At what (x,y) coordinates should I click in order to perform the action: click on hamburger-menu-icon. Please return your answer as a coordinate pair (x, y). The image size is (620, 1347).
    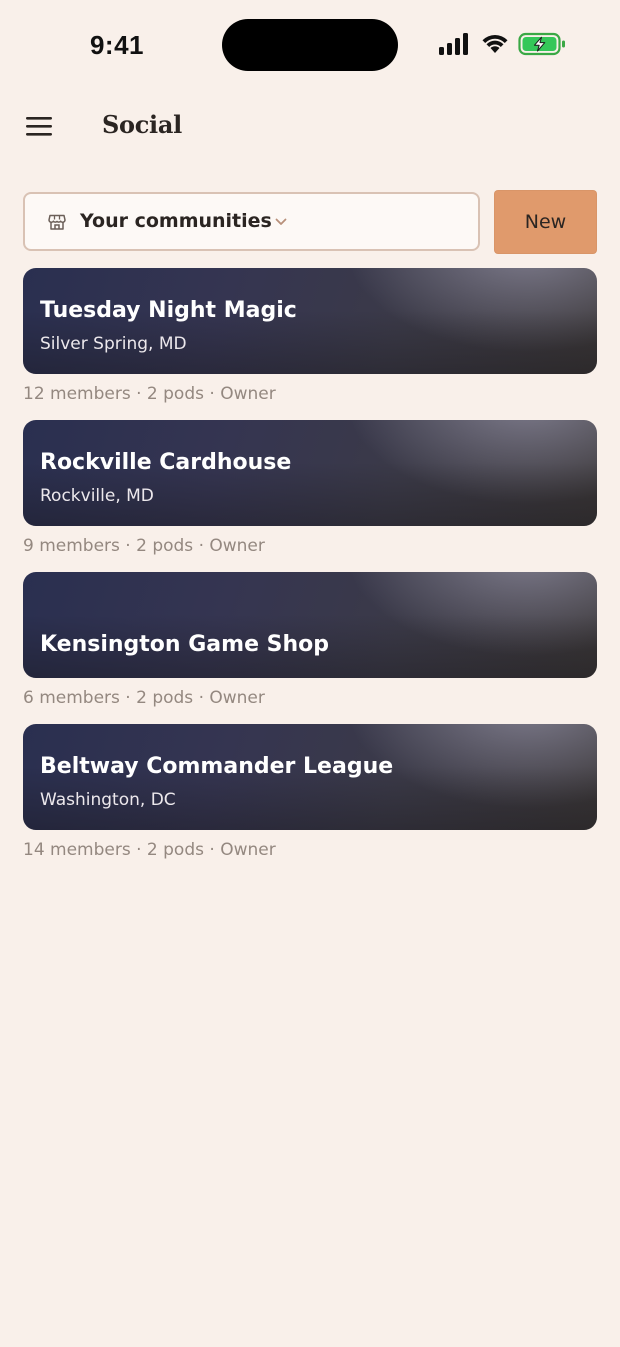
    Looking at the image, I should click on (39, 126).